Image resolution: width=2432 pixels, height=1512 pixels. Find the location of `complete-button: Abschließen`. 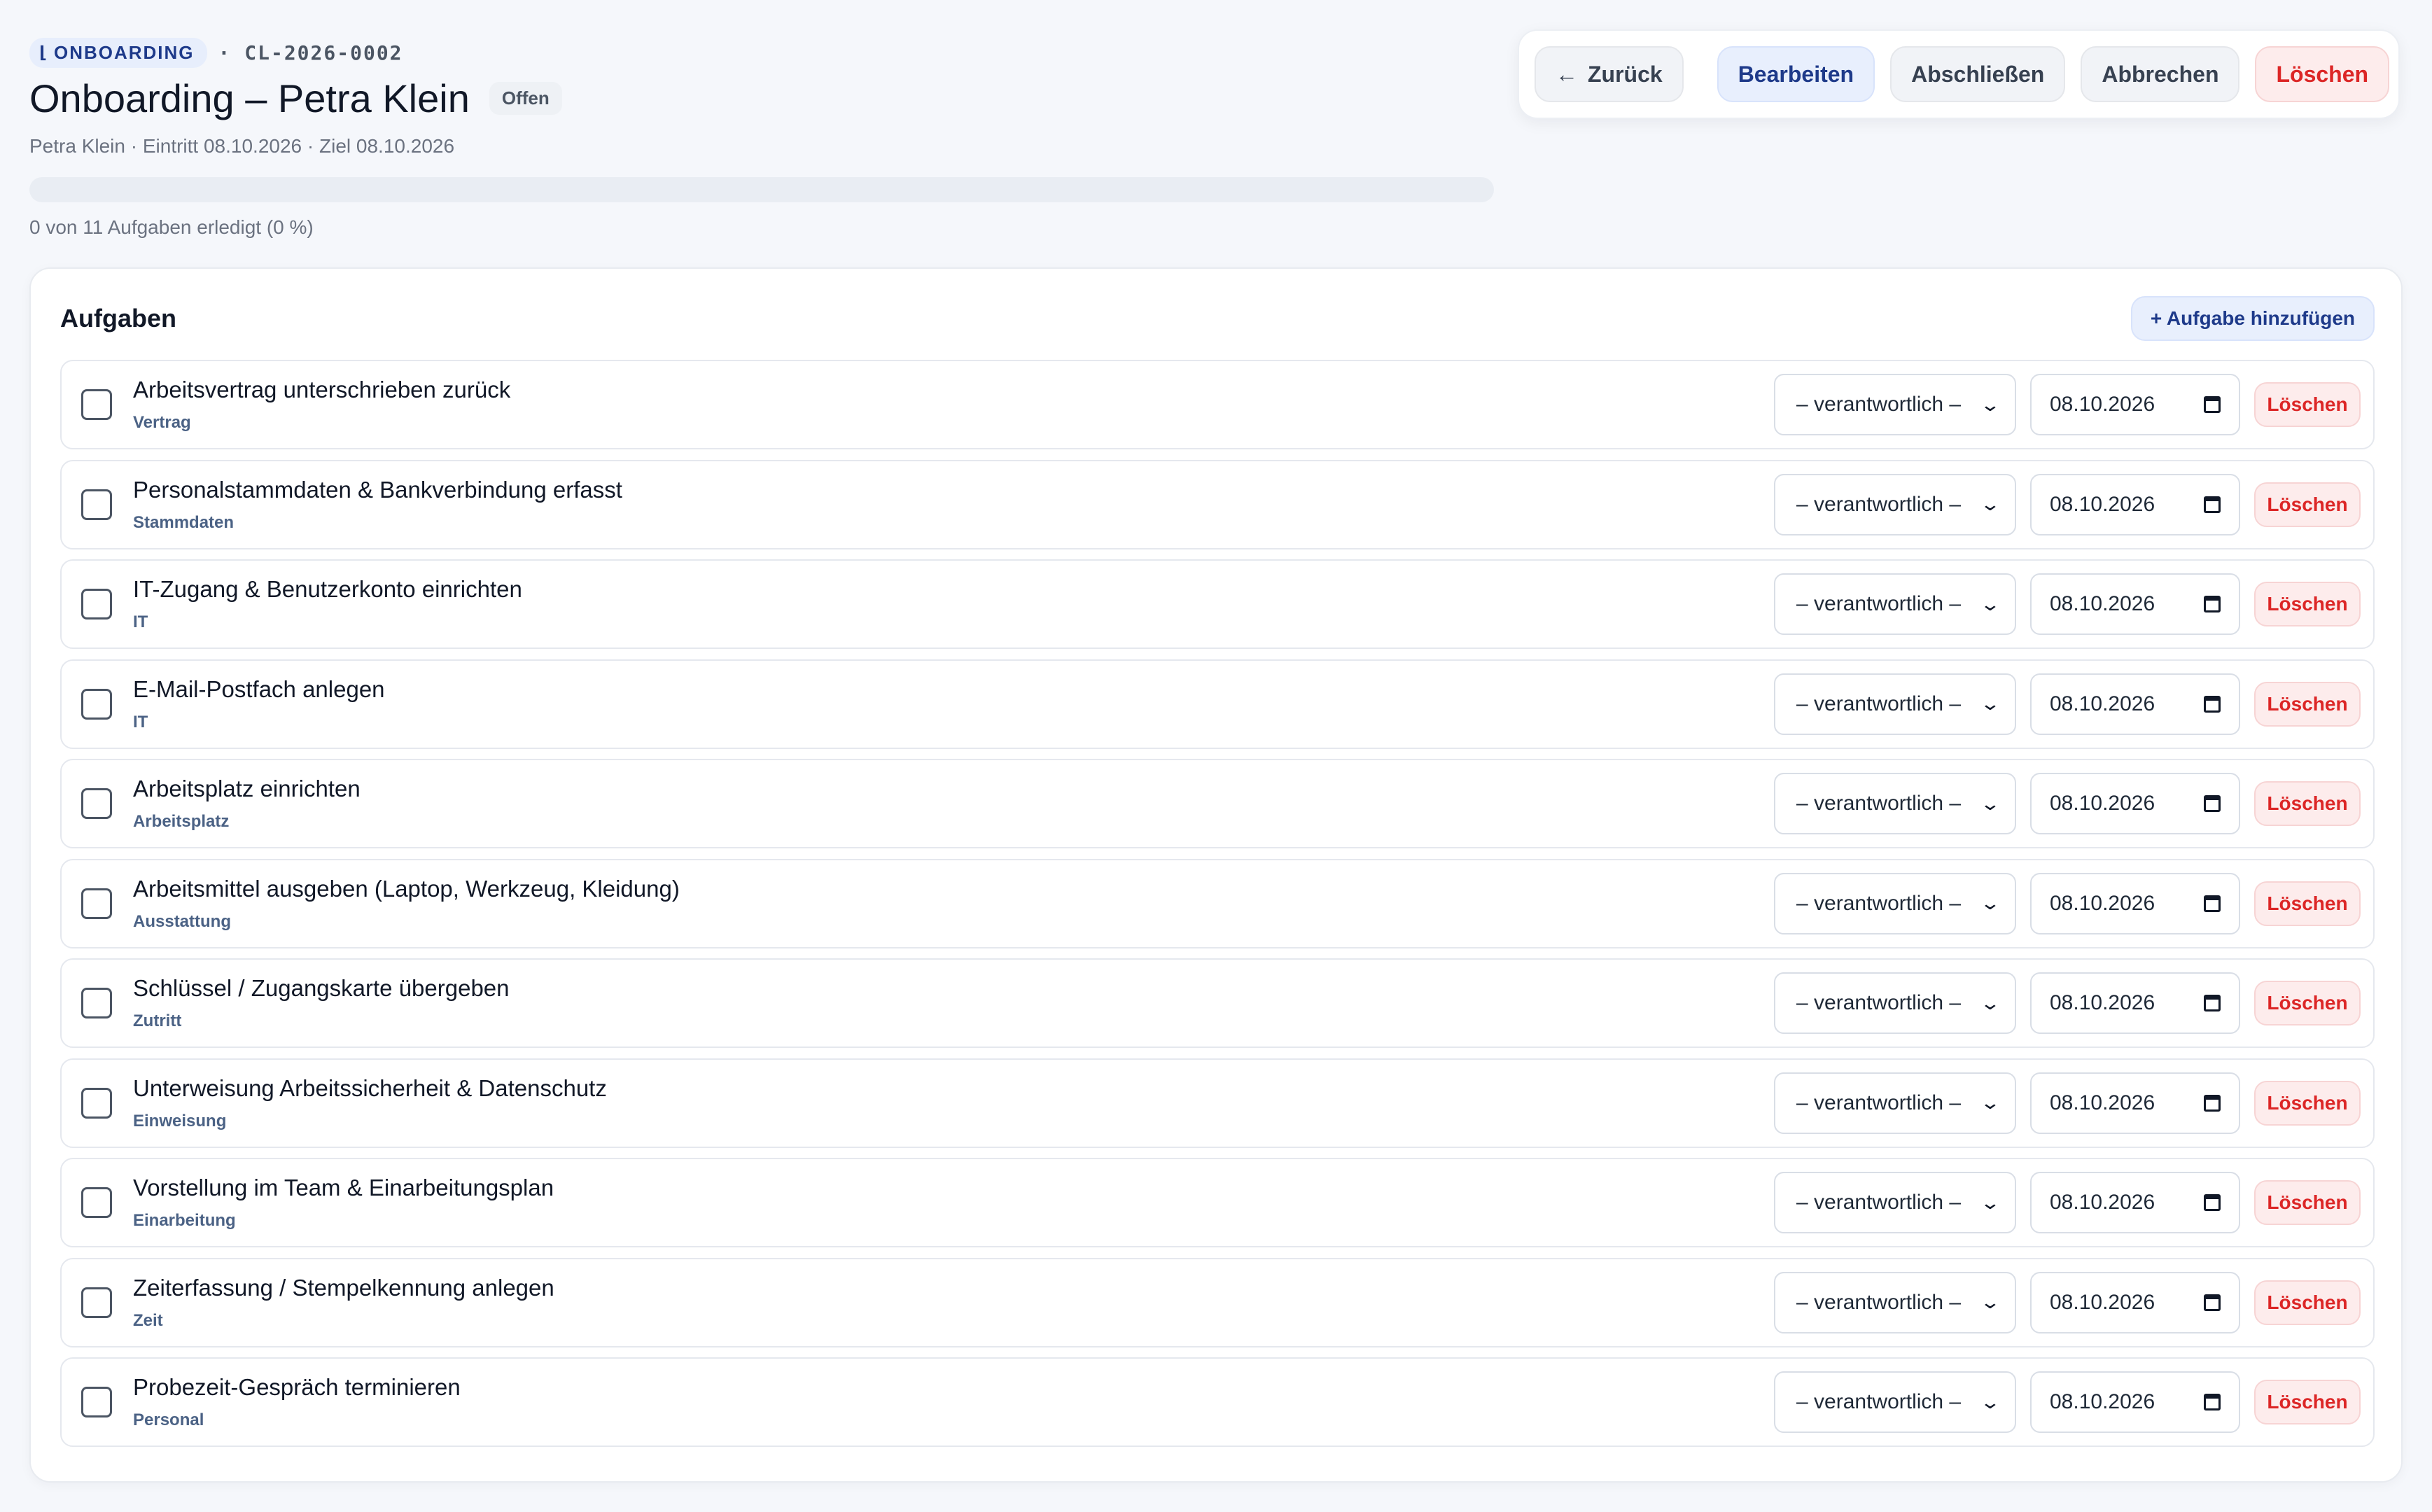

complete-button: Abschließen is located at coordinates (1978, 74).